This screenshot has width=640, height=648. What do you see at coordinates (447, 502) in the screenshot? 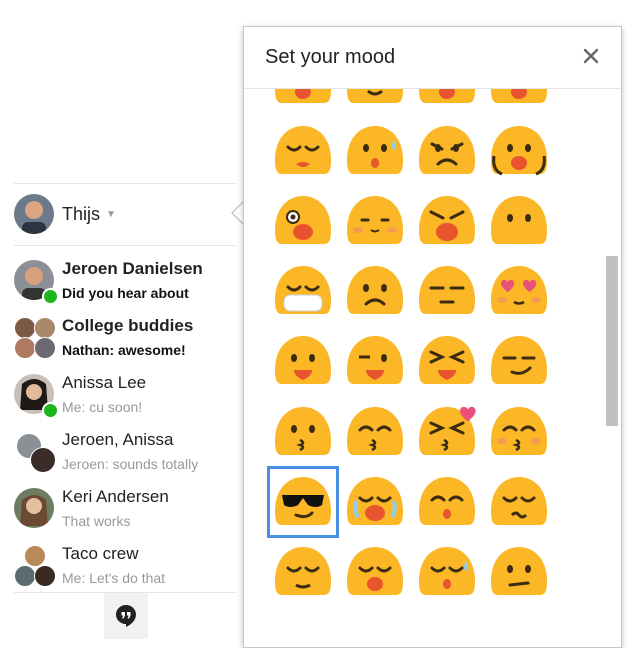
I see `emoji-kiss-relaxed` at bounding box center [447, 502].